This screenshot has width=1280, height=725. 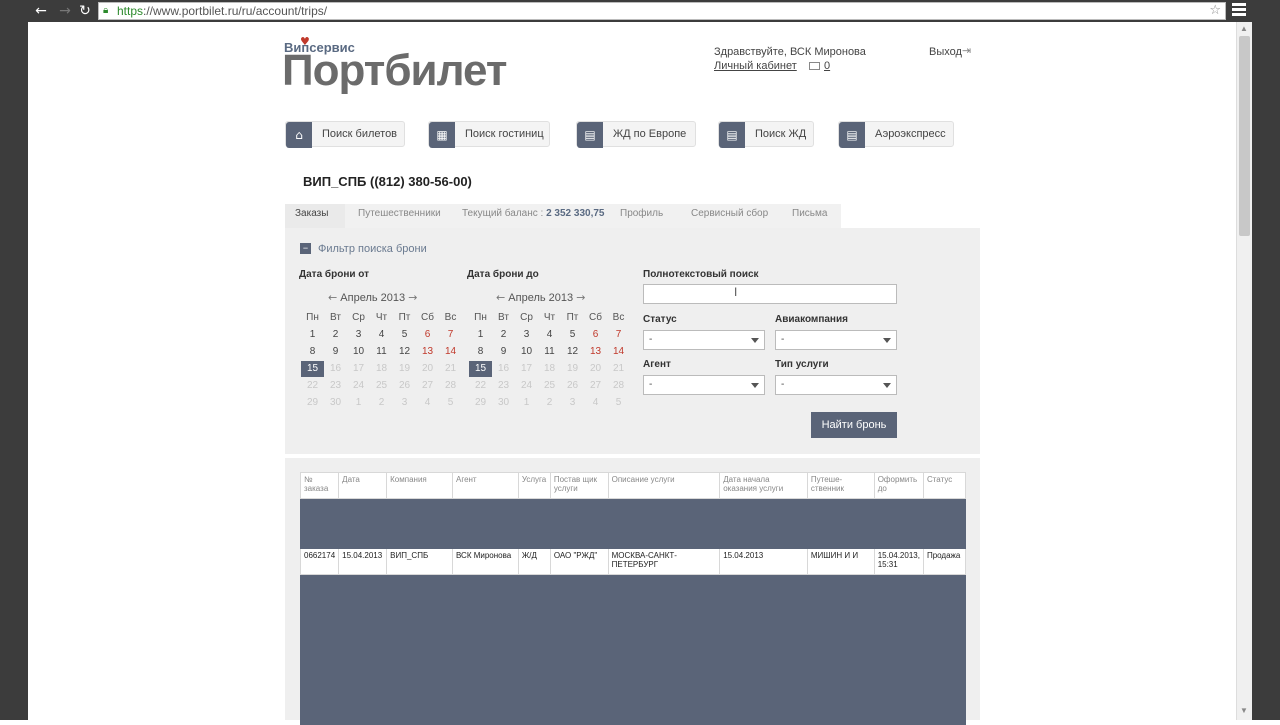 What do you see at coordinates (427, 385) in the screenshot?
I see `calendar-day: 27` at bounding box center [427, 385].